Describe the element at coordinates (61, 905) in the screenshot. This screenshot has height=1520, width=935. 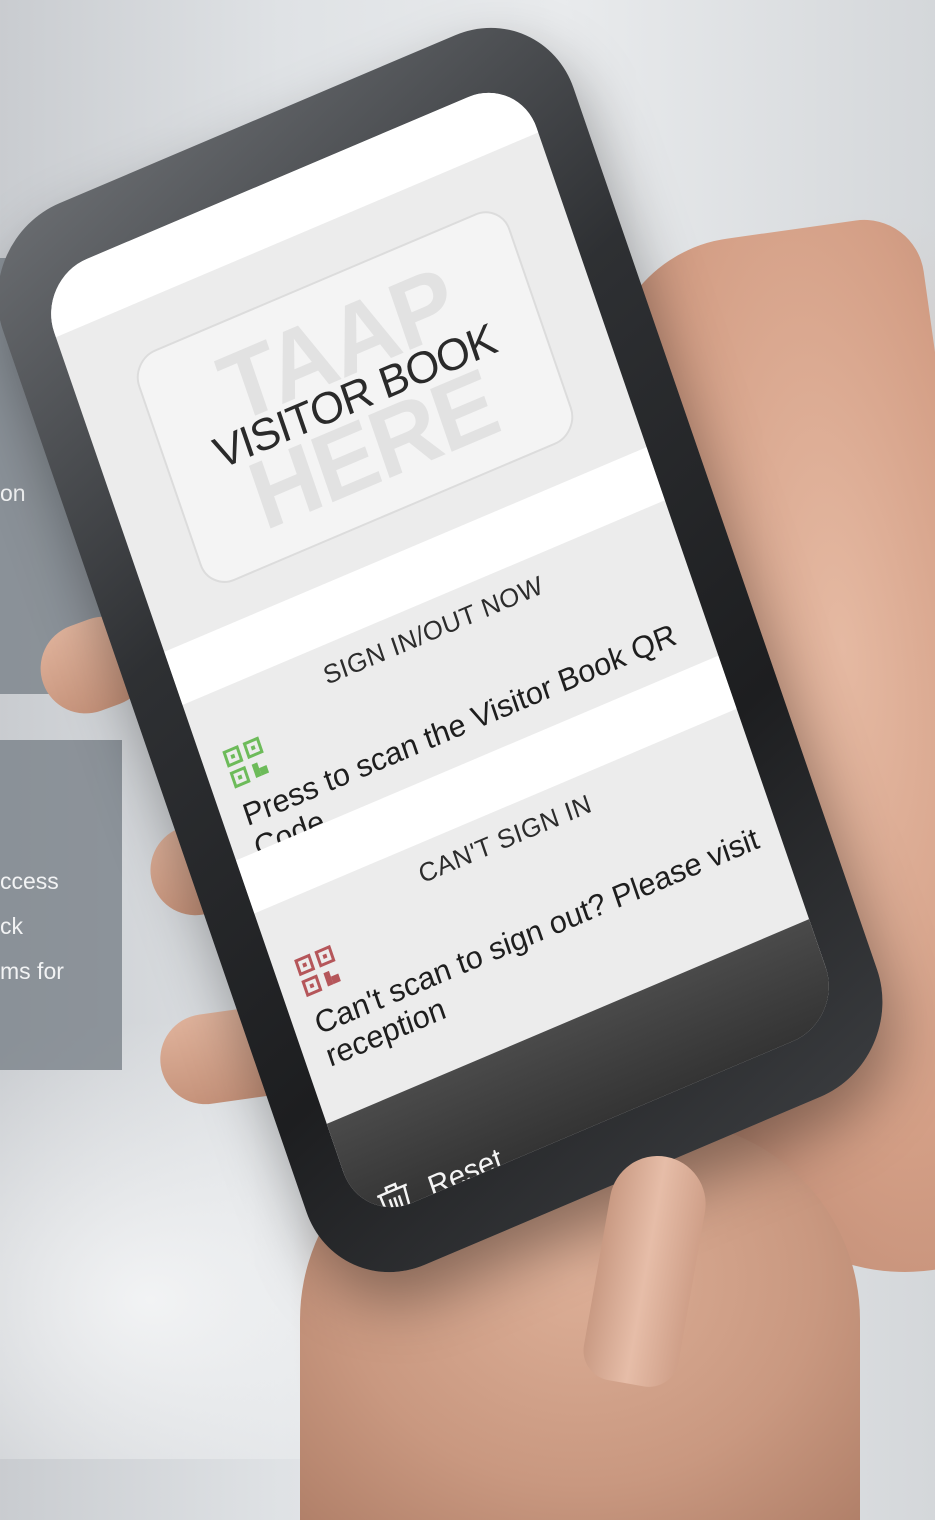
I see `info-panel-bottom: ccess ck ms for` at that location.